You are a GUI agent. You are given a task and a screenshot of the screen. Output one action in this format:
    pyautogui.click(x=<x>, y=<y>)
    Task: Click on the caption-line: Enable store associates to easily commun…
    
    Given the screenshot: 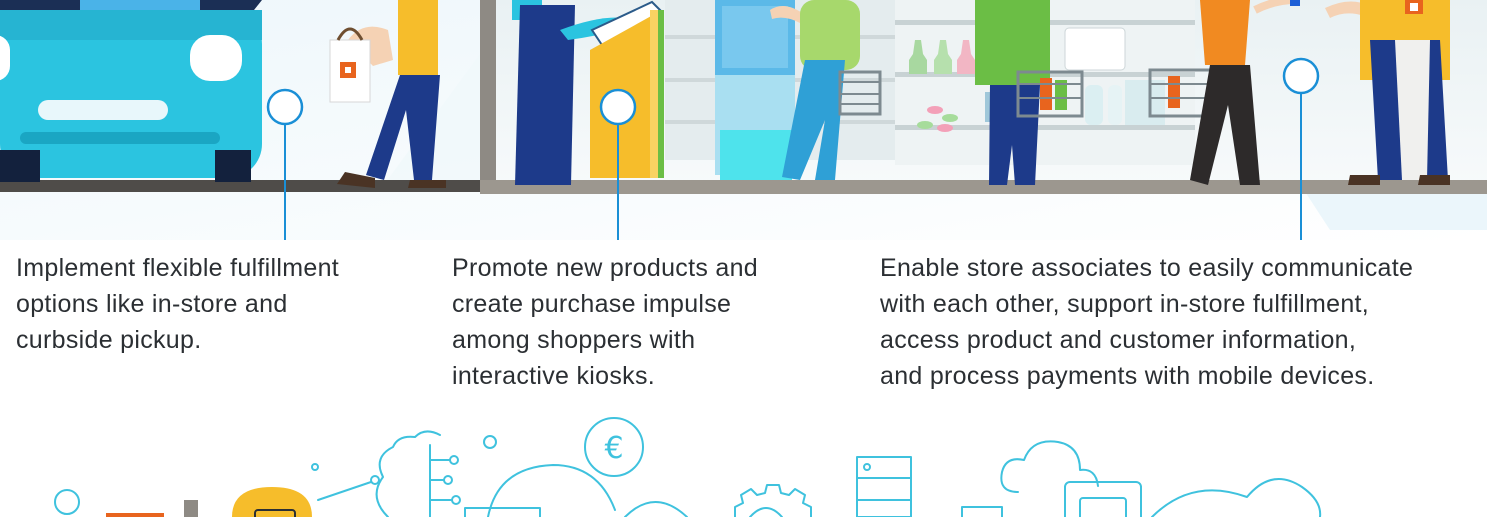 What is the action you would take?
    pyautogui.click(x=1147, y=268)
    